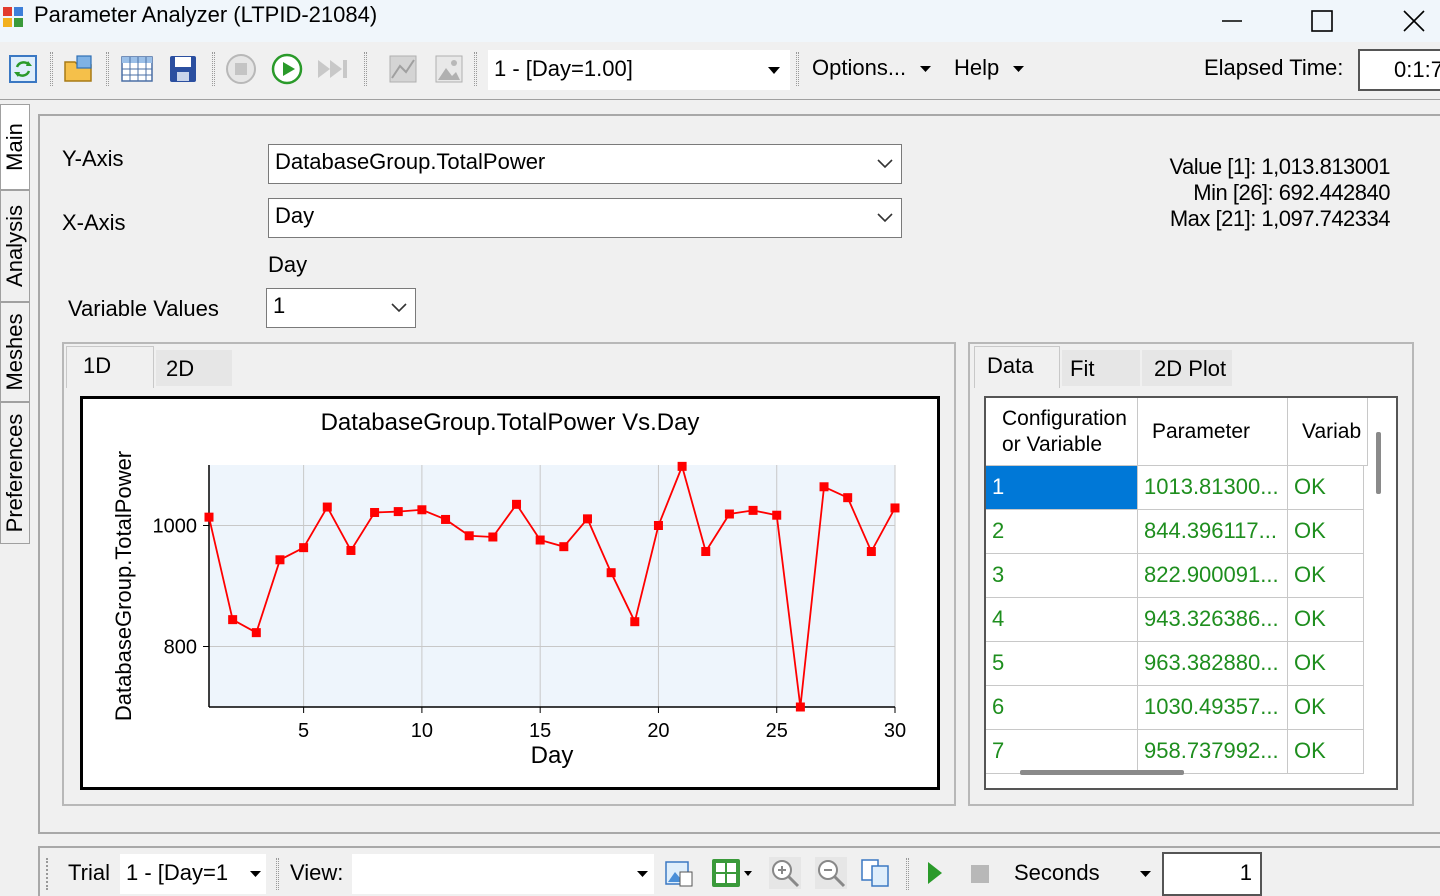  I want to click on cell-config: 6, so click(1062, 708).